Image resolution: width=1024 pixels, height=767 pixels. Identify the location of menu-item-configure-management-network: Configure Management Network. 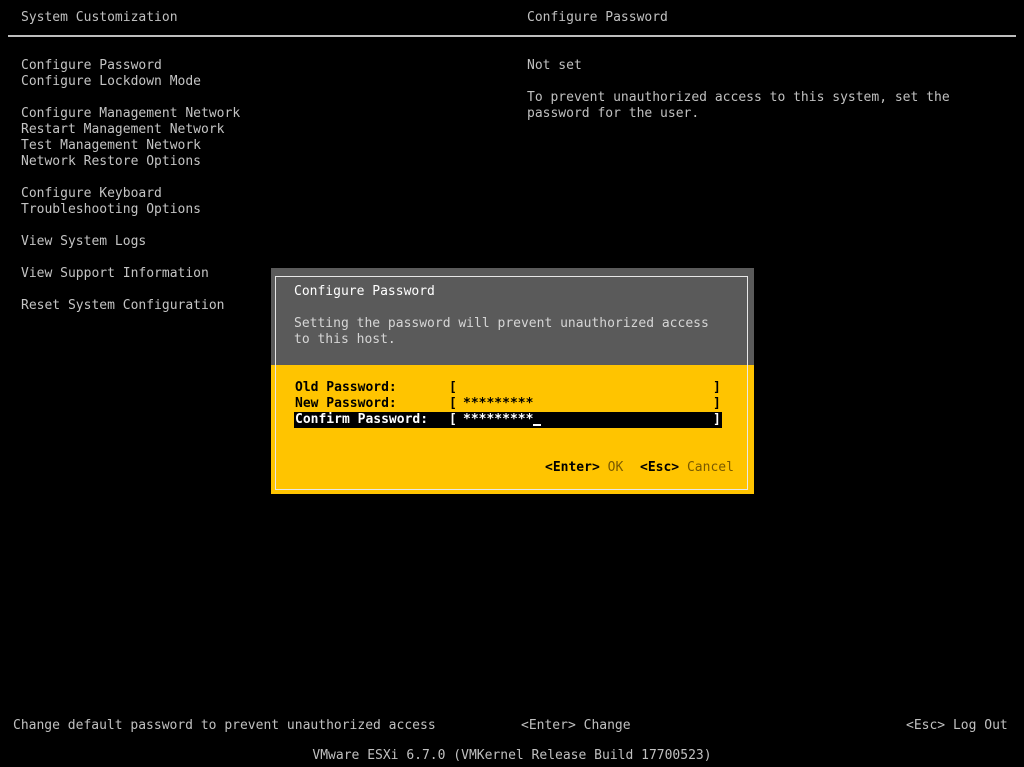
(130, 114).